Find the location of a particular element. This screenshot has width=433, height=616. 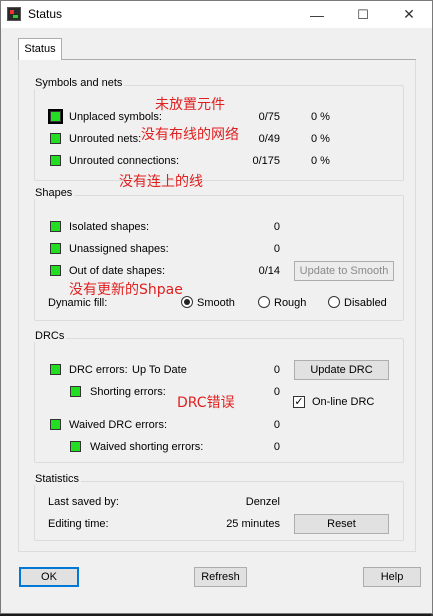

ok-button: OK is located at coordinates (49, 577).